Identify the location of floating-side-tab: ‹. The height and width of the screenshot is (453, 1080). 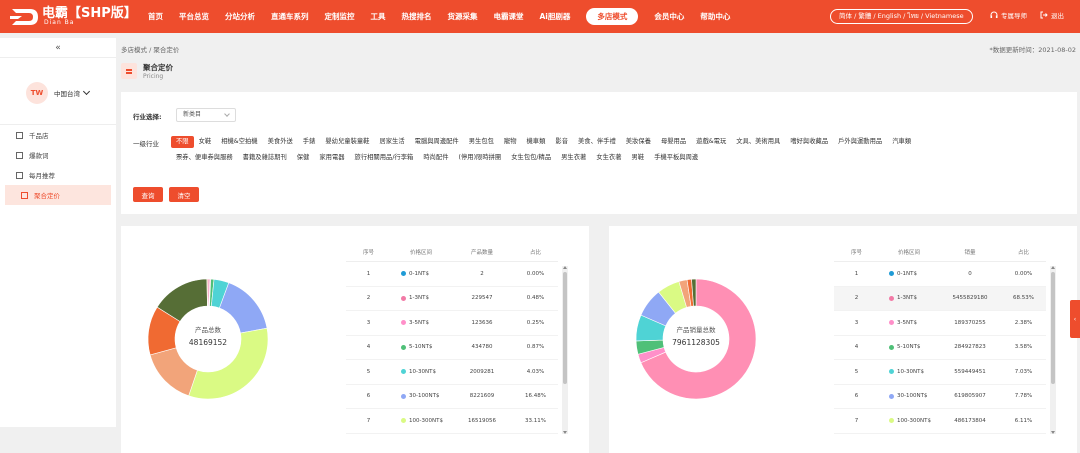
(1075, 319).